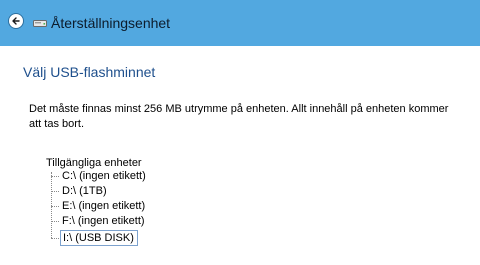 The image size is (480, 265). I want to click on window-title: Återställningsenhet, so click(111, 23).